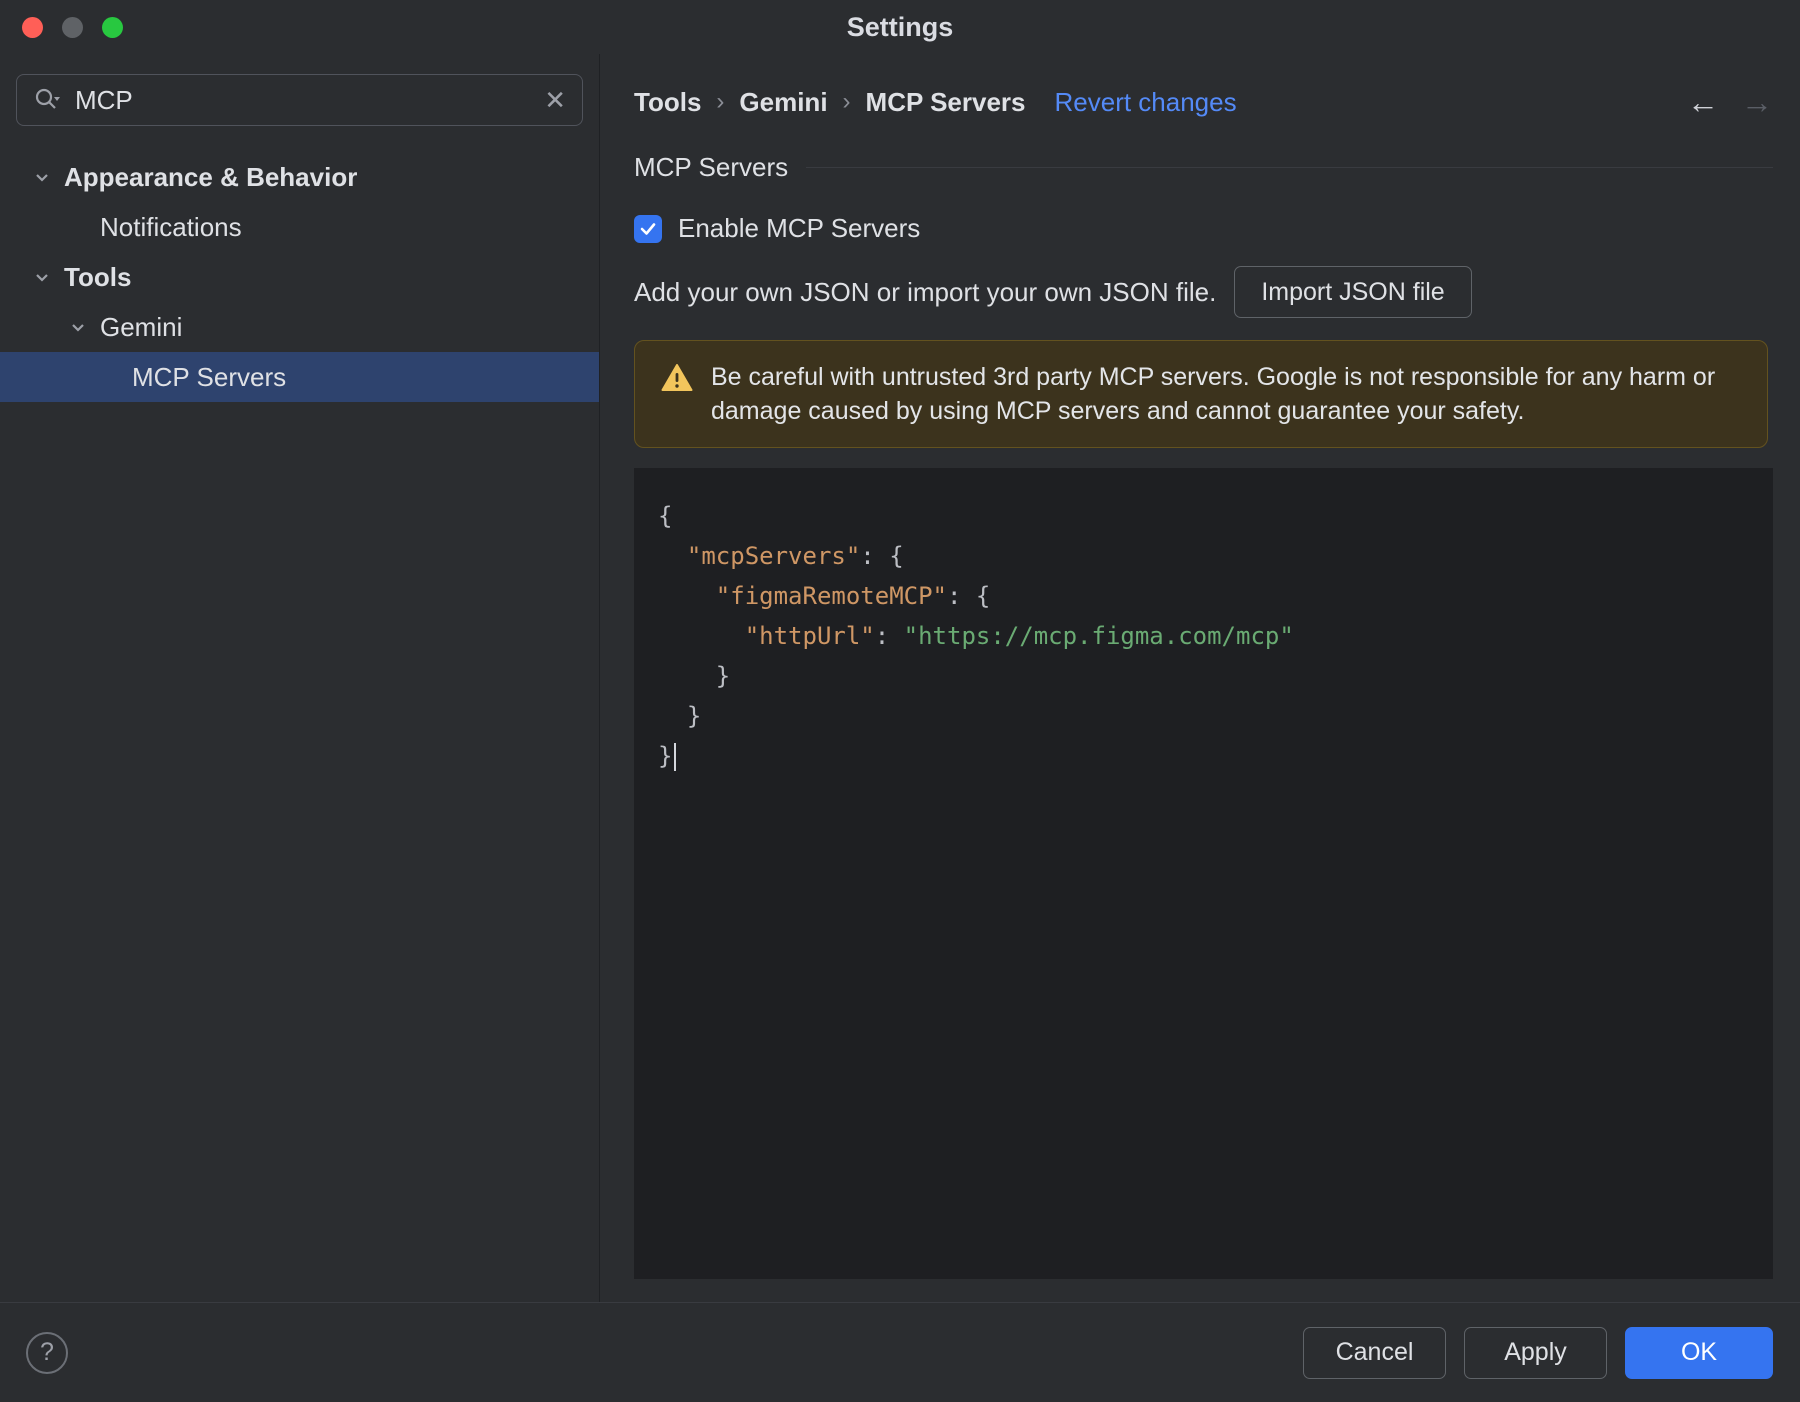  I want to click on sidebar-item-tools: Tools, so click(299, 277).